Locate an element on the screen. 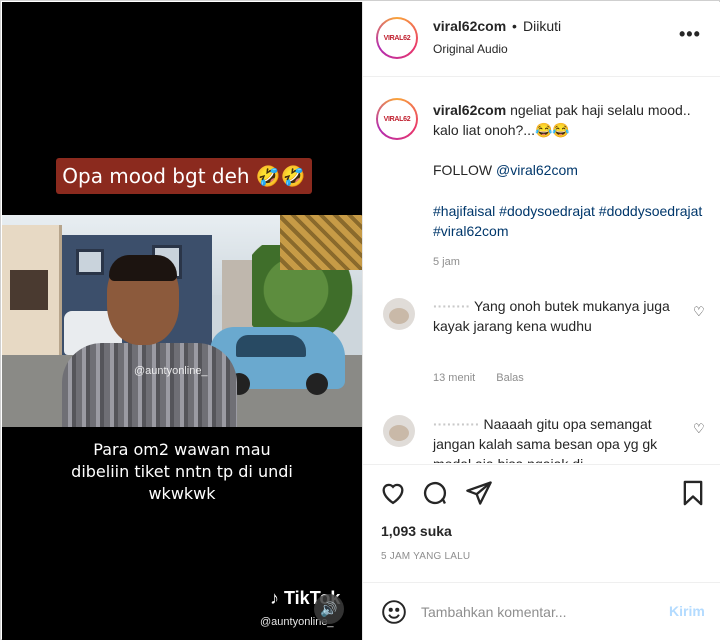 The width and height of the screenshot is (720, 640). post-actions: 1,093 suka 5 JAM YANG LALU is located at coordinates (541, 519).